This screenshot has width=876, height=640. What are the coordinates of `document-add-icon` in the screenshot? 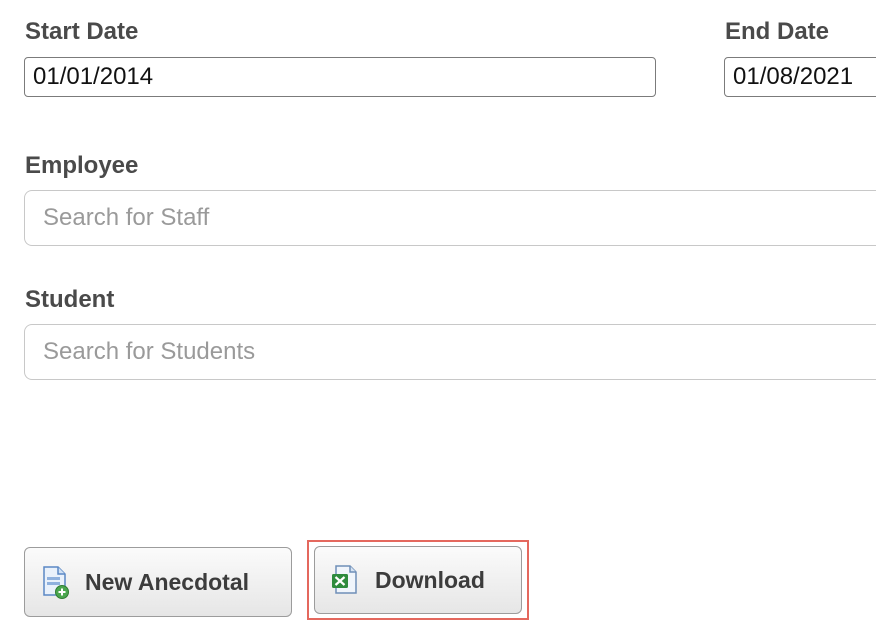 It's located at (56, 582).